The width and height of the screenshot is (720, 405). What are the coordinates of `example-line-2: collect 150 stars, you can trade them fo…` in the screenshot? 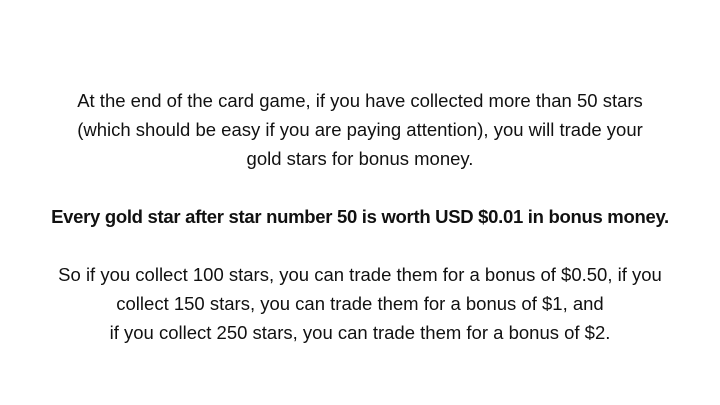 It's located at (360, 303).